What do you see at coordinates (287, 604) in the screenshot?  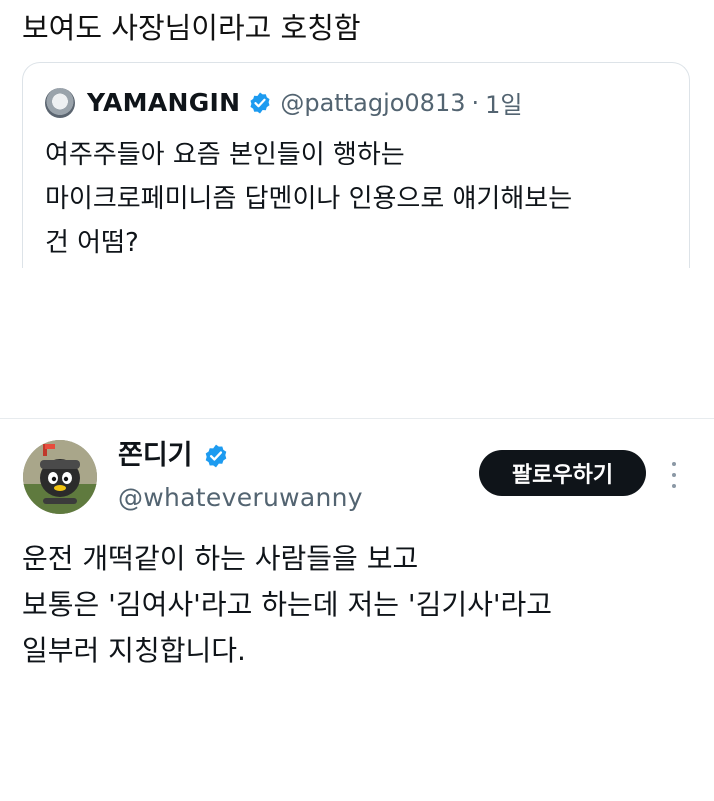 I see `tweet-text-line: 보통은 '김여사'라고 하는데 저는 '김기사'라고` at bounding box center [287, 604].